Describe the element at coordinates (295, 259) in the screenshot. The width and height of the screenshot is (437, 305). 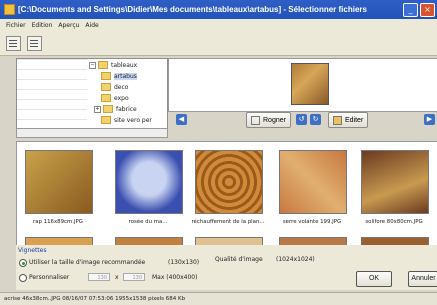
I see `quality-value: (1024x1024)` at that location.